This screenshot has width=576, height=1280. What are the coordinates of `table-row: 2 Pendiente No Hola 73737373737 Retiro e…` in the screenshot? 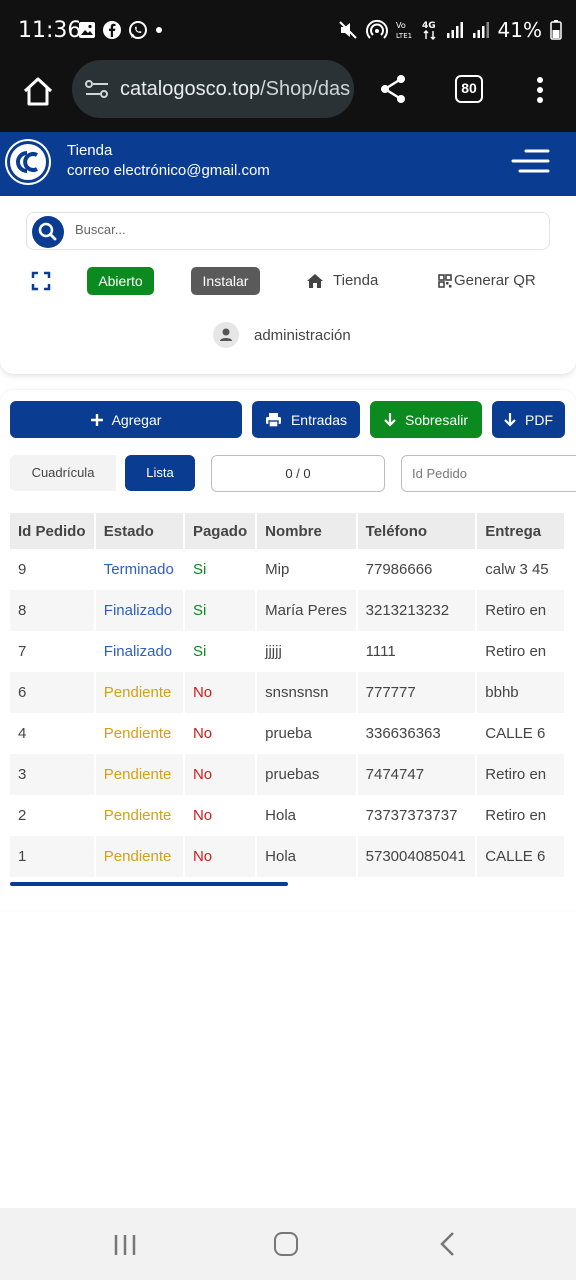 It's located at (288, 815).